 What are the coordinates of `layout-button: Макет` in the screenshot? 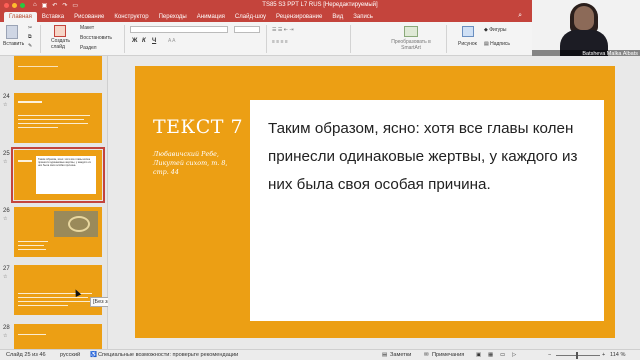 It's located at (87, 28).